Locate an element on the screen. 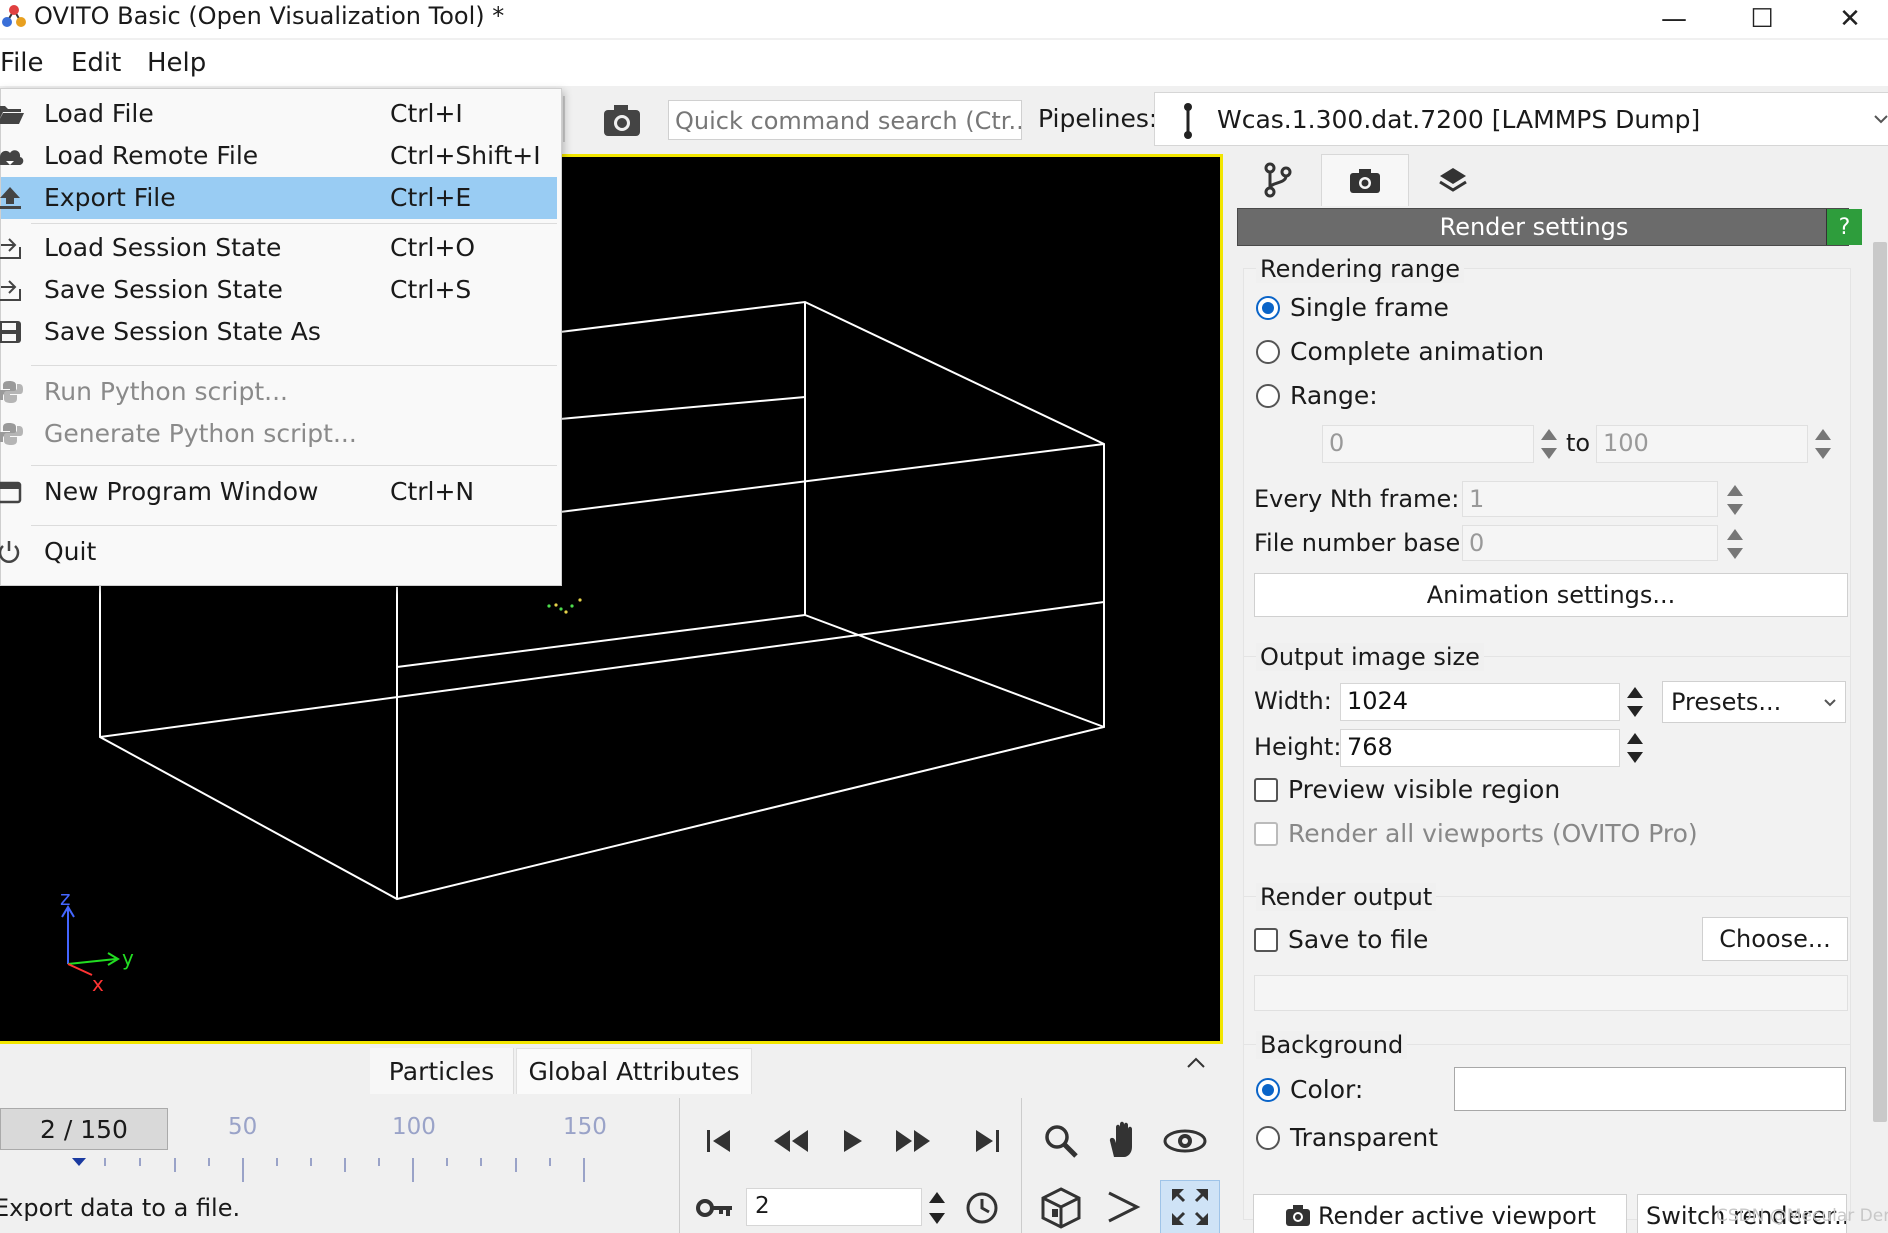 The image size is (1888, 1233). tab-overlays is located at coordinates (1453, 180).